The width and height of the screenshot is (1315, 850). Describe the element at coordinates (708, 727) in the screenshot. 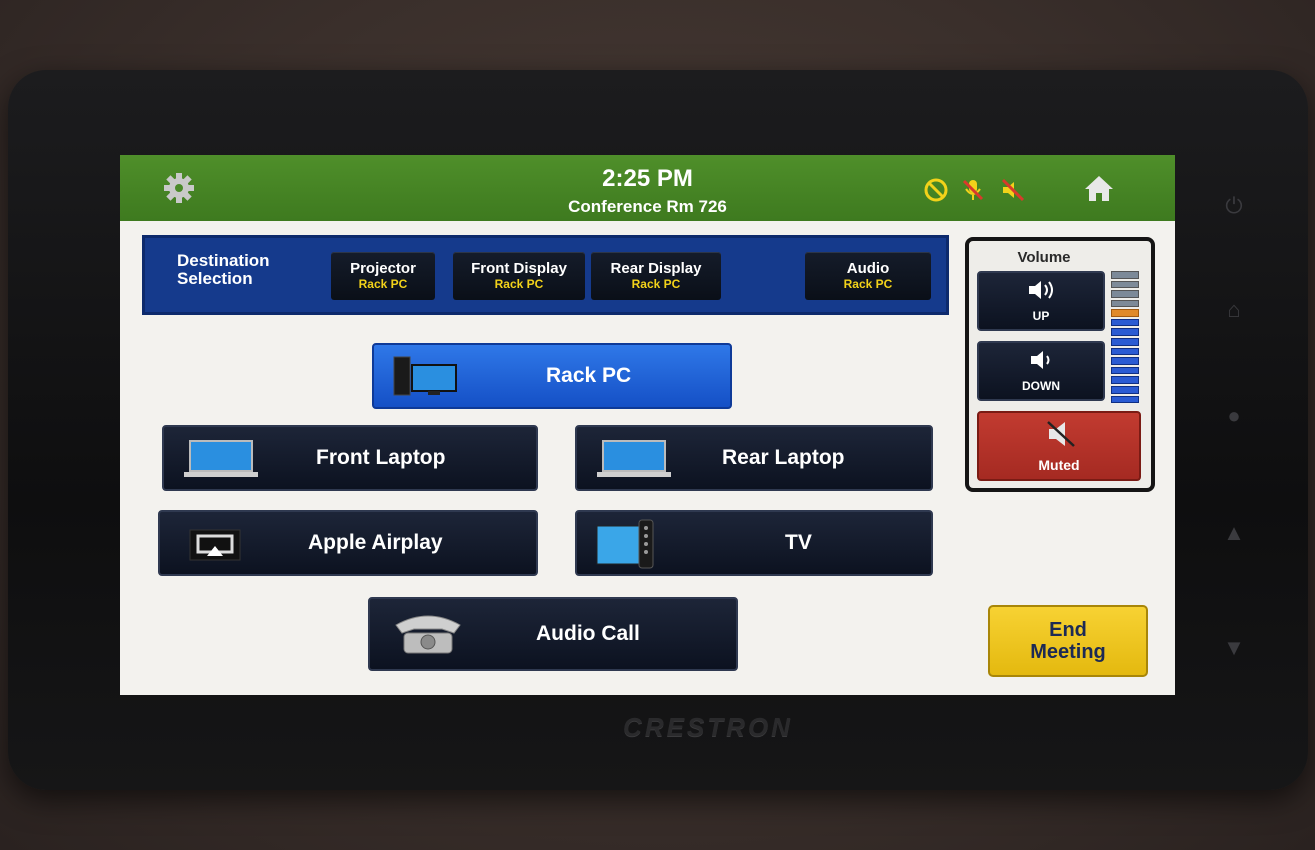

I see `brand-logo: CRESTRON` at that location.